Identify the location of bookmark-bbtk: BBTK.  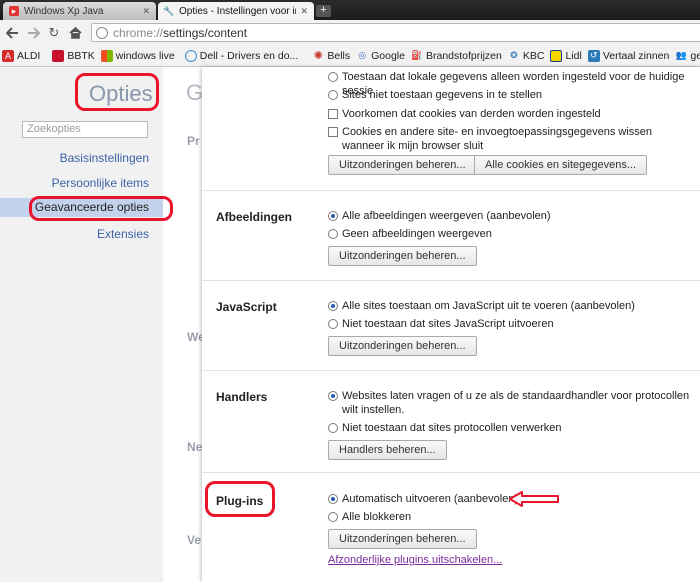
(73, 55).